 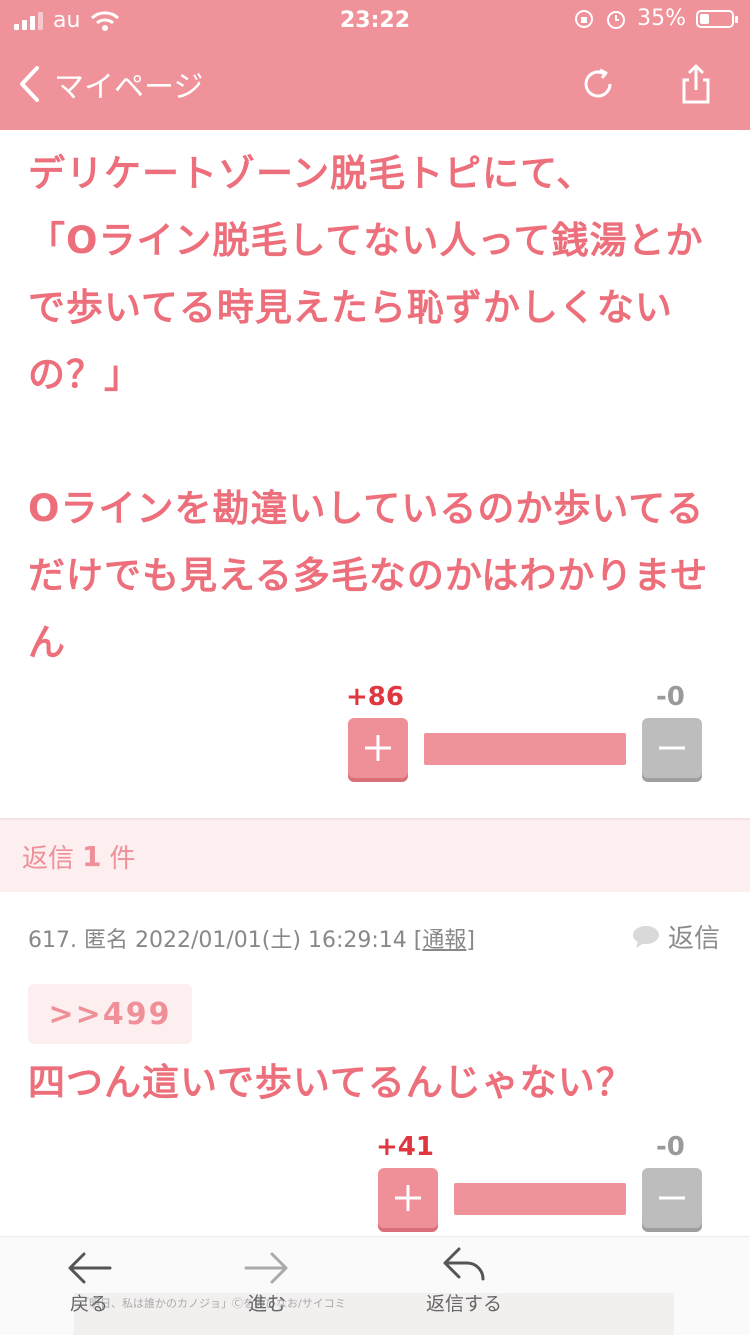 I want to click on chevron-left-icon, so click(x=29, y=84).